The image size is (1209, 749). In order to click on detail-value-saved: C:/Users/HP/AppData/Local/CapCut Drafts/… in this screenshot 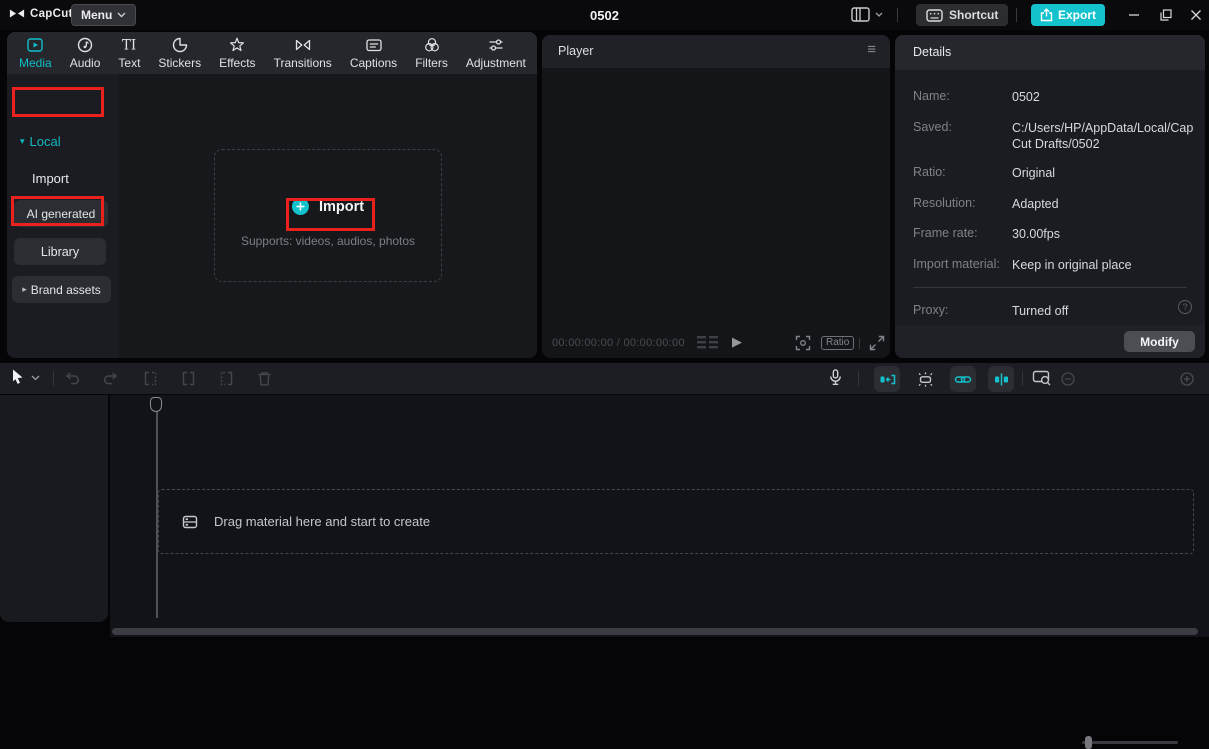, I will do `click(1103, 136)`.